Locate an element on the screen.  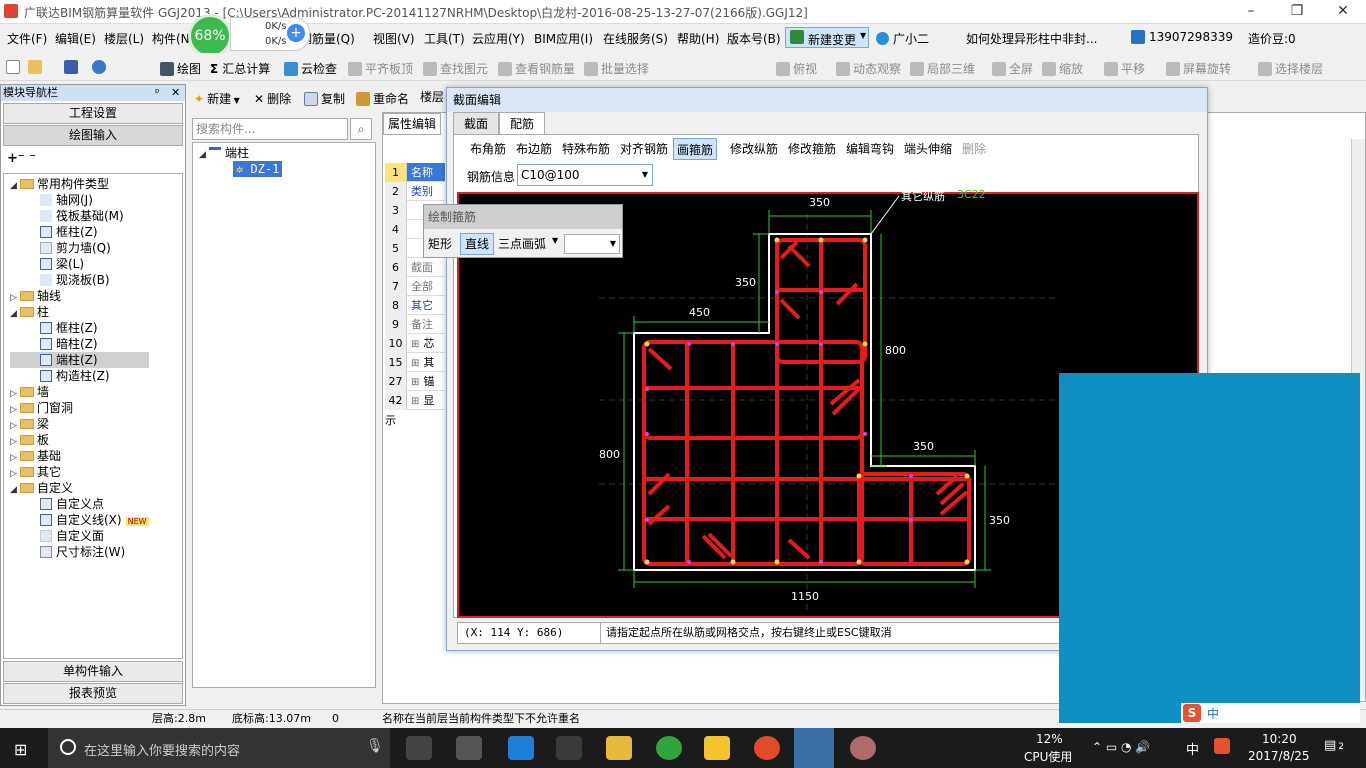
nav-tree-item: ▷ 板 is located at coordinates (79, 440).